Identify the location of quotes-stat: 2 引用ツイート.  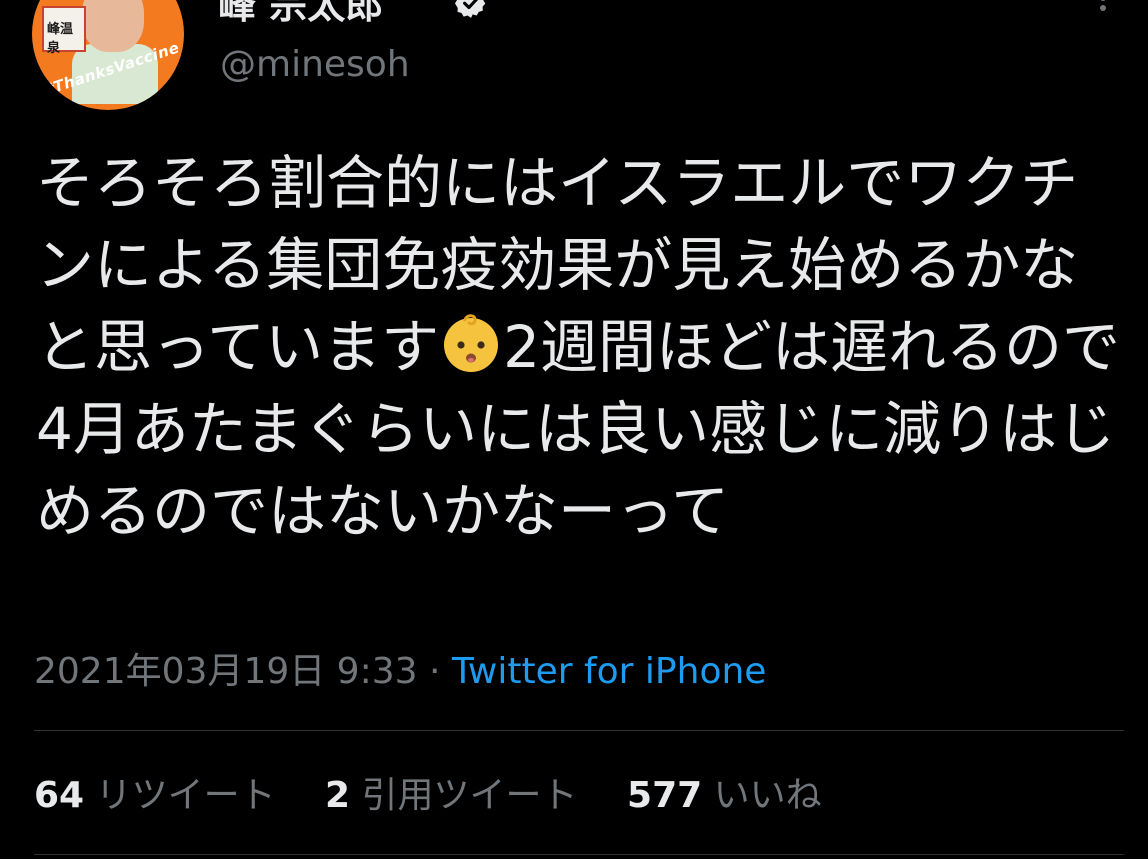
(451, 792).